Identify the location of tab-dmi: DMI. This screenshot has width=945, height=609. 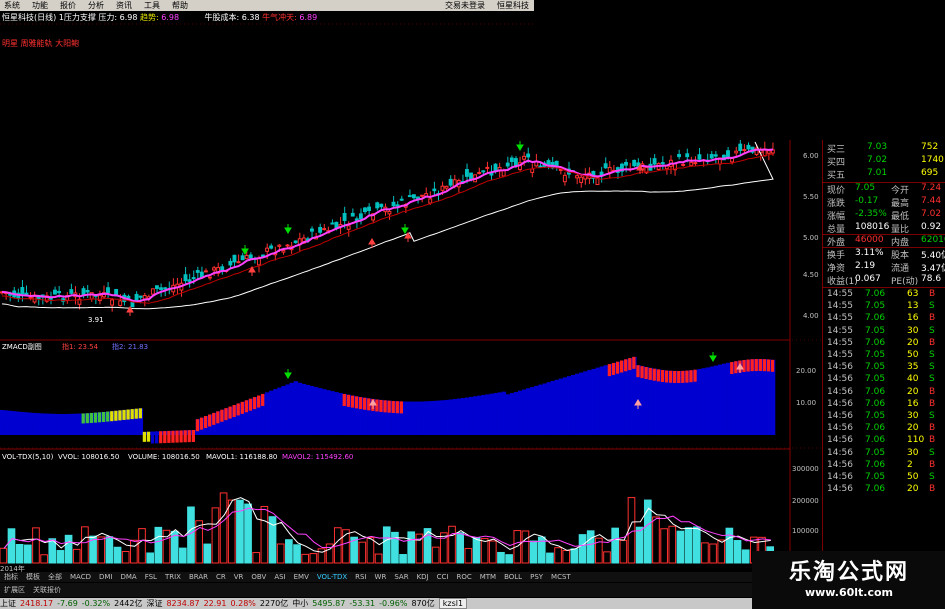
(106, 577).